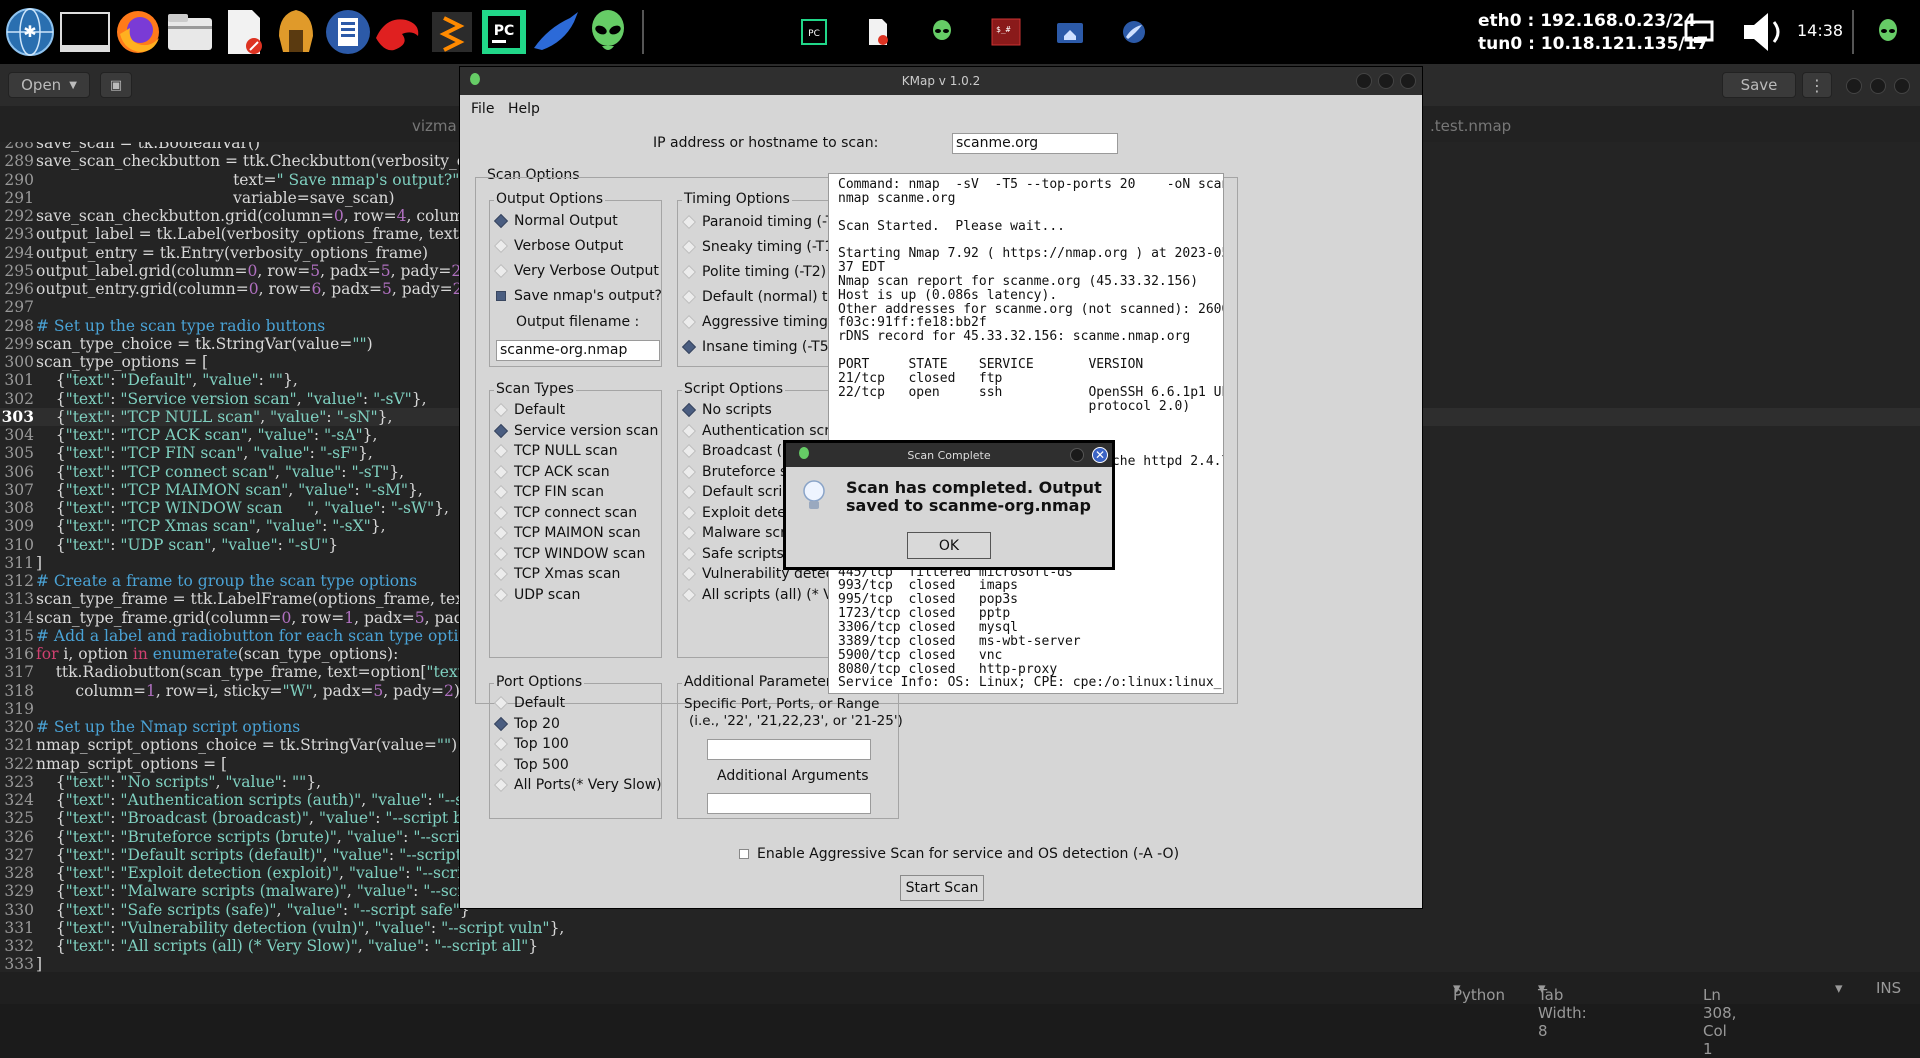 The height and width of the screenshot is (1058, 1920). What do you see at coordinates (138, 32) in the screenshot?
I see `firefox-icon` at bounding box center [138, 32].